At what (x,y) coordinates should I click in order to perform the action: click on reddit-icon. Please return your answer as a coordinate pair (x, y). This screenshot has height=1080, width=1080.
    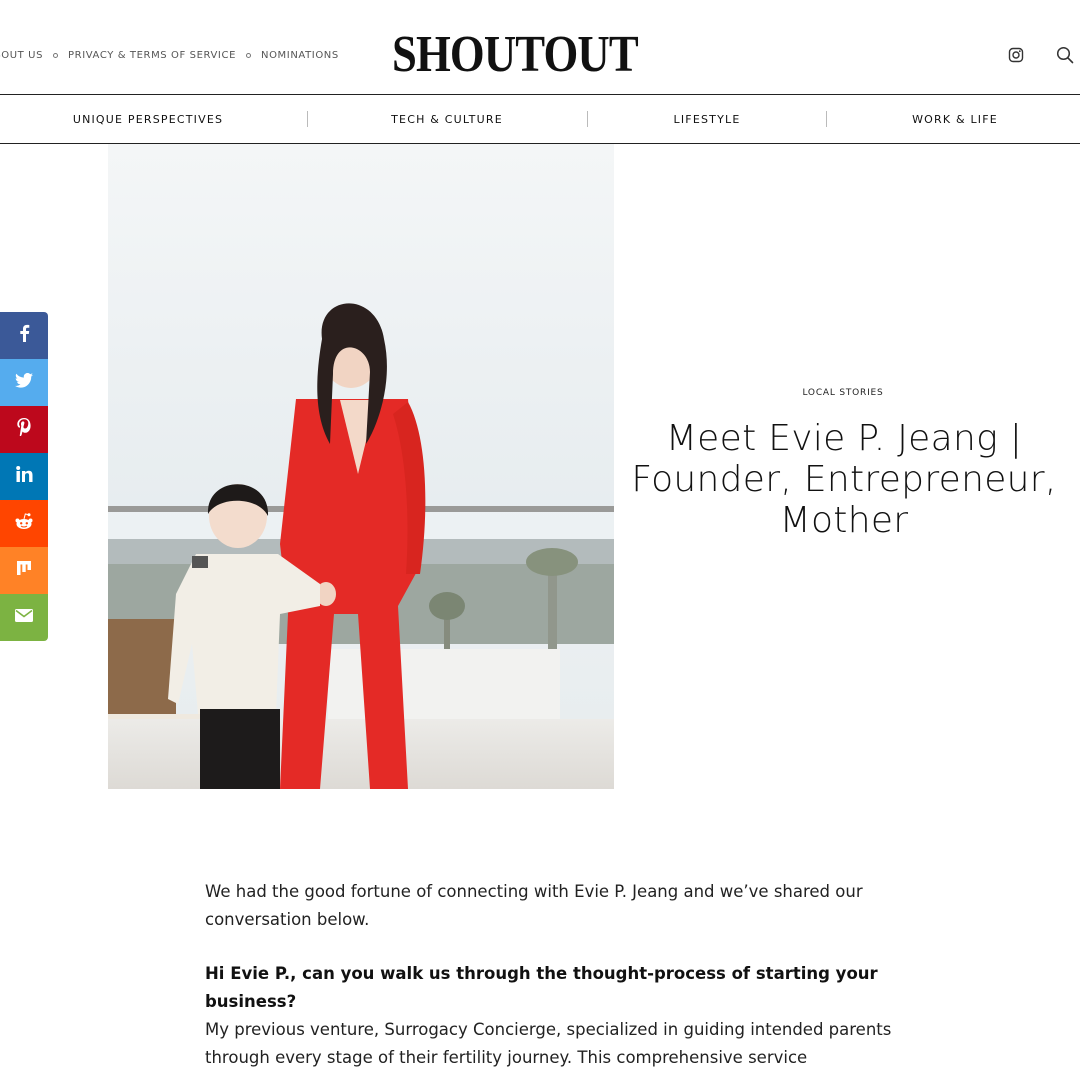
    Looking at the image, I should click on (24, 523).